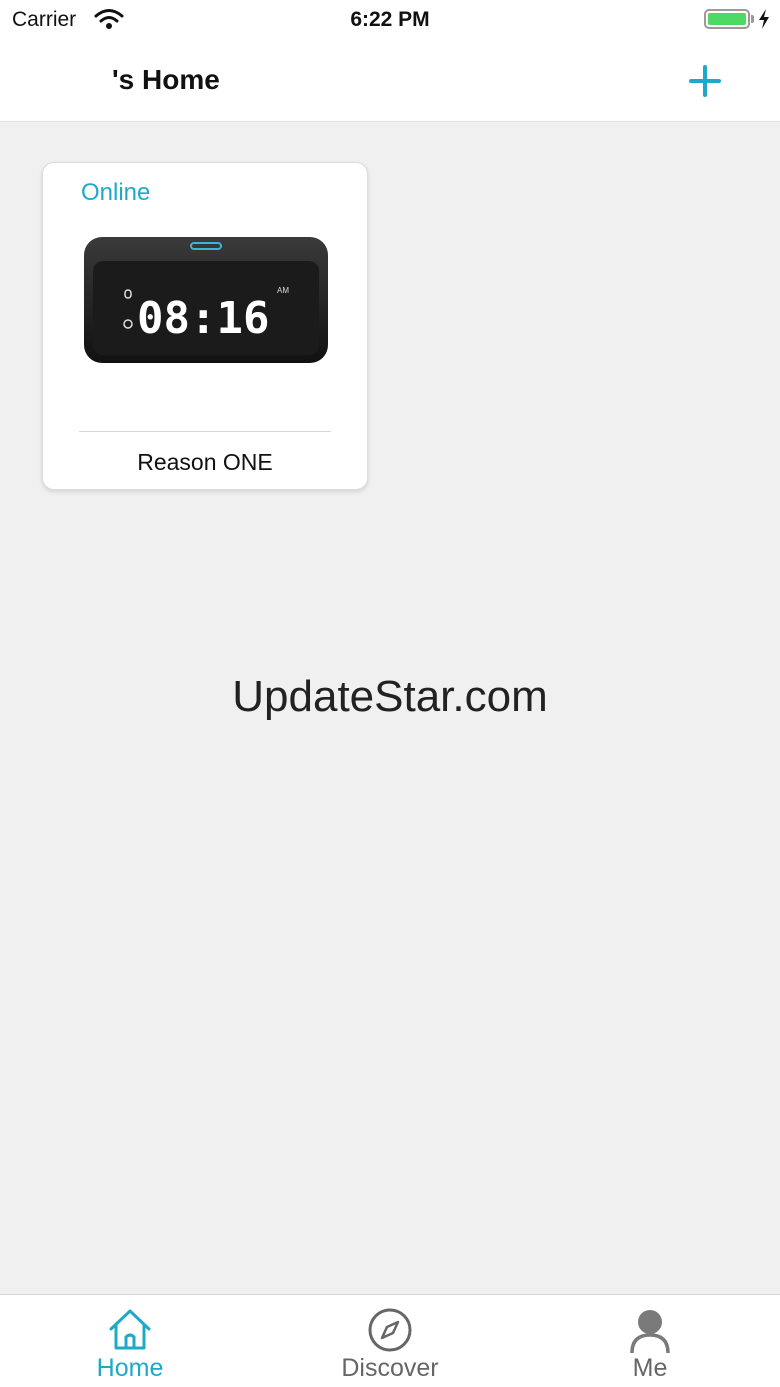 This screenshot has height=1387, width=780. What do you see at coordinates (283, 290) in the screenshot?
I see `device-display-period: AM` at bounding box center [283, 290].